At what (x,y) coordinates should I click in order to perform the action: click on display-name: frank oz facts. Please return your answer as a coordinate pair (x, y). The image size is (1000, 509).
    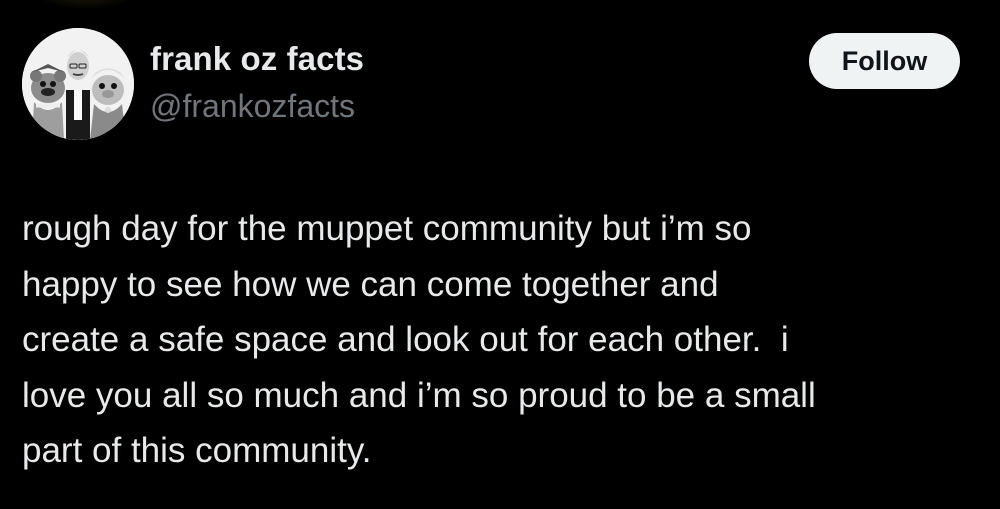
    Looking at the image, I should click on (257, 59).